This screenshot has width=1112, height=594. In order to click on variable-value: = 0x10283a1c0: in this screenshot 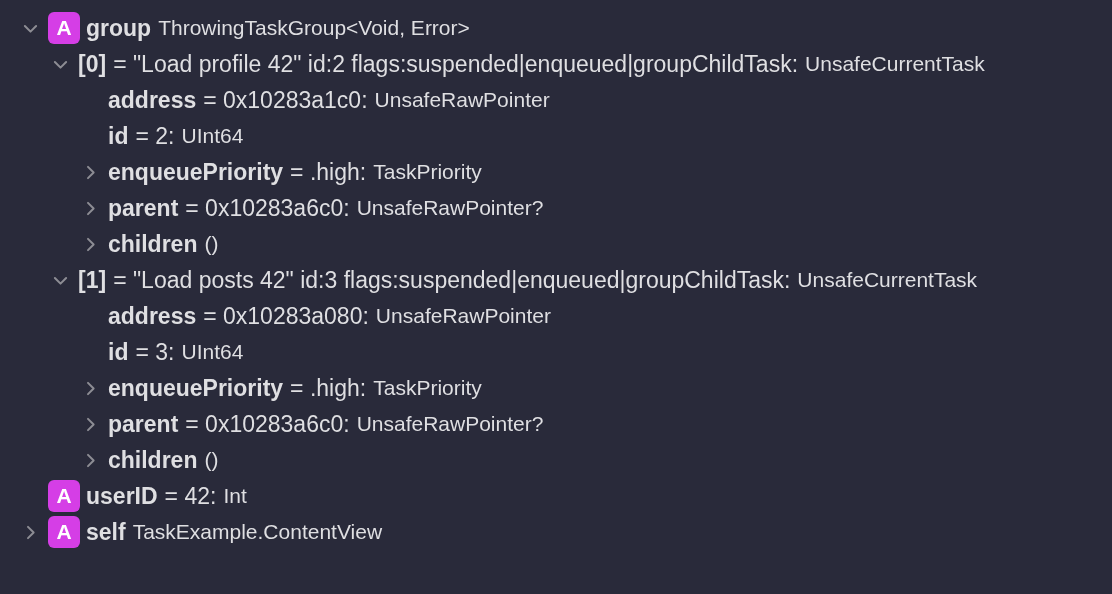, I will do `click(285, 100)`.